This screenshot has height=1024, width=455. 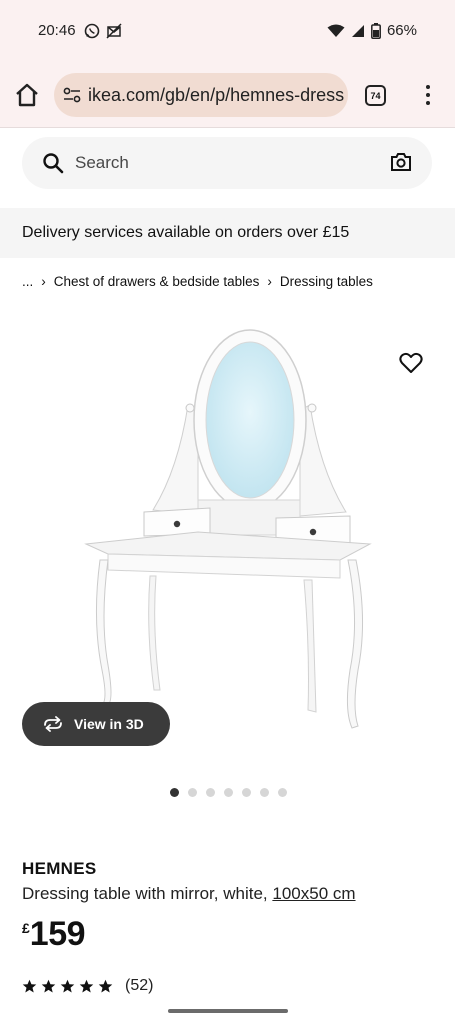 What do you see at coordinates (401, 162) in the screenshot?
I see `camera-search-icon` at bounding box center [401, 162].